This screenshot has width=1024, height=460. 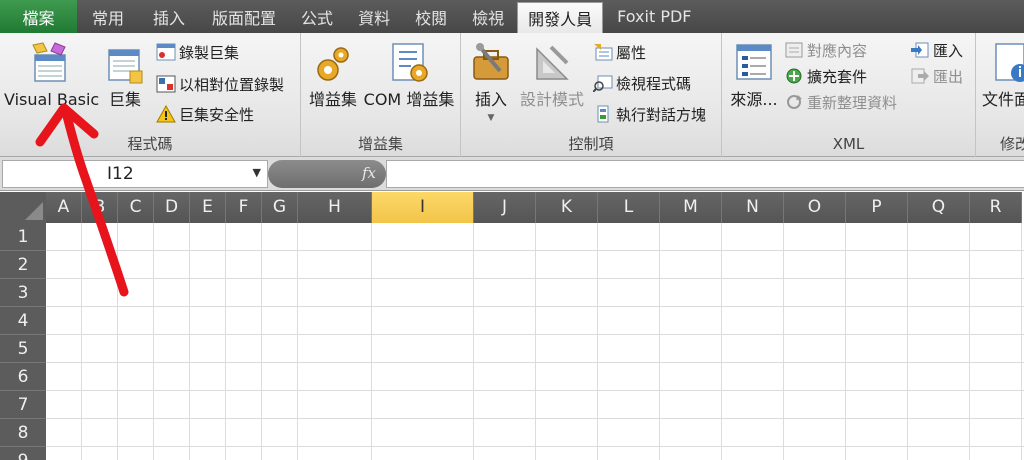 I want to click on tab-file: 檔案, so click(x=38, y=16).